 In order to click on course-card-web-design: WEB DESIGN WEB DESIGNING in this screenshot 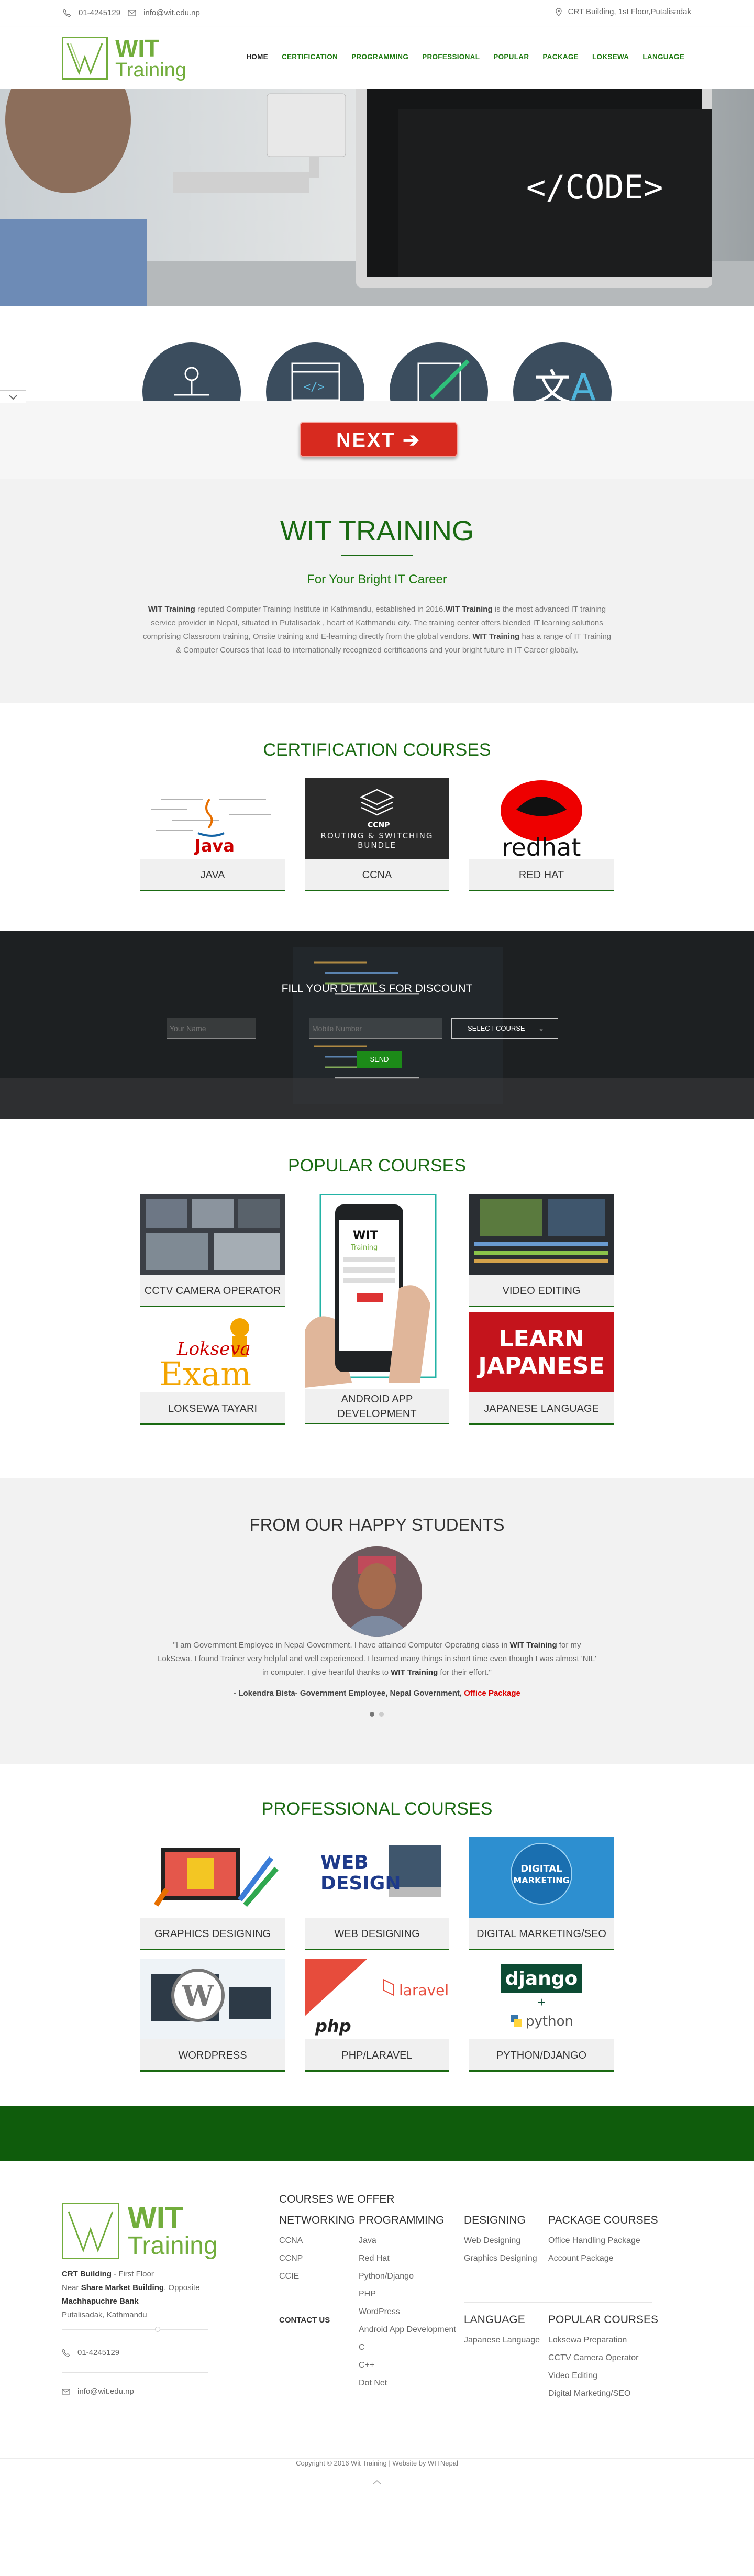, I will do `click(377, 1893)`.